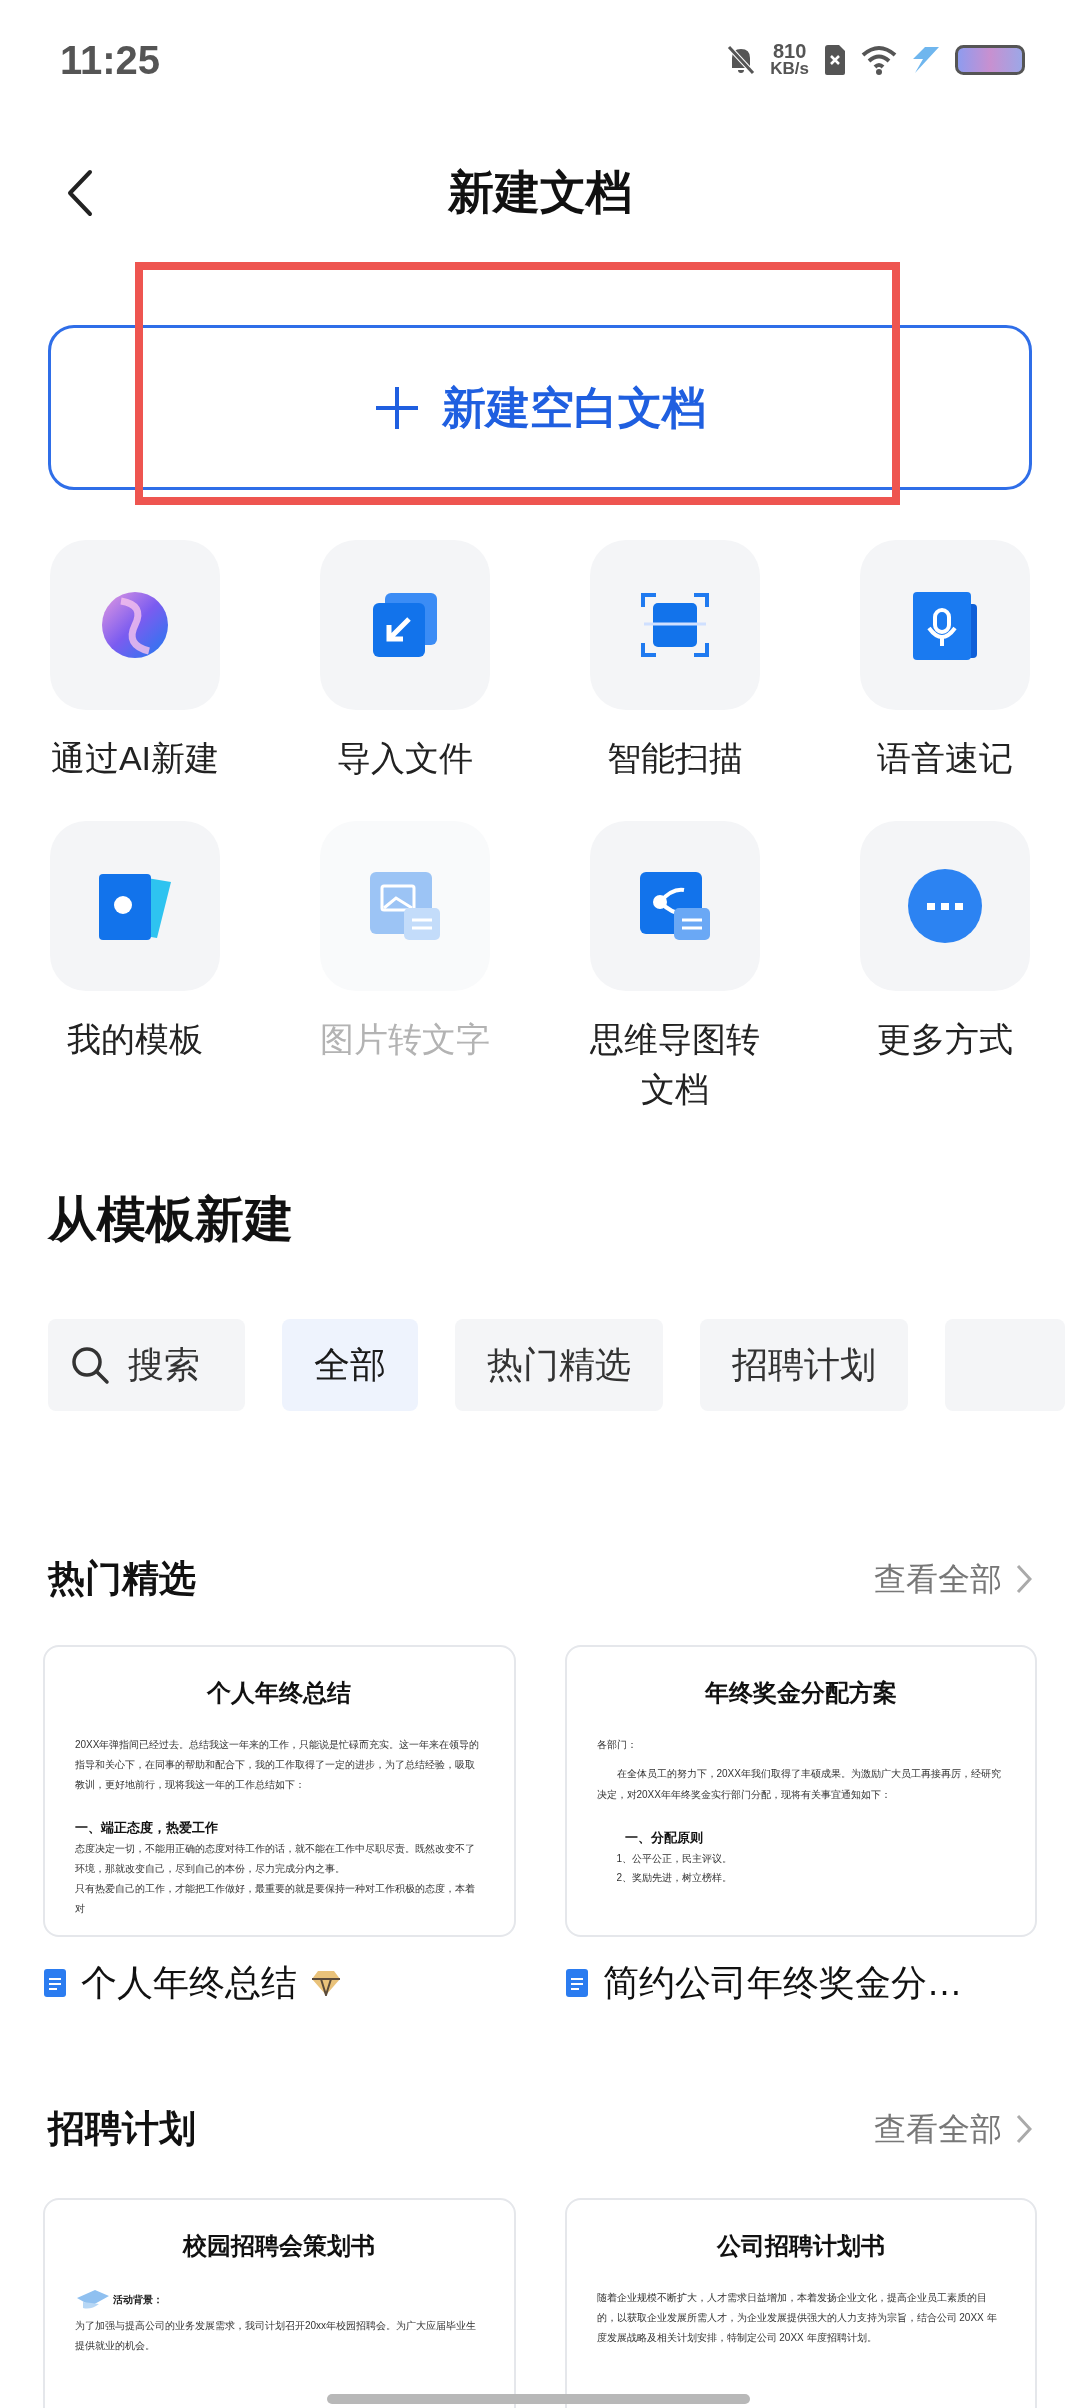  Describe the element at coordinates (135, 661) in the screenshot. I see `create-option: 通过AI新建` at that location.